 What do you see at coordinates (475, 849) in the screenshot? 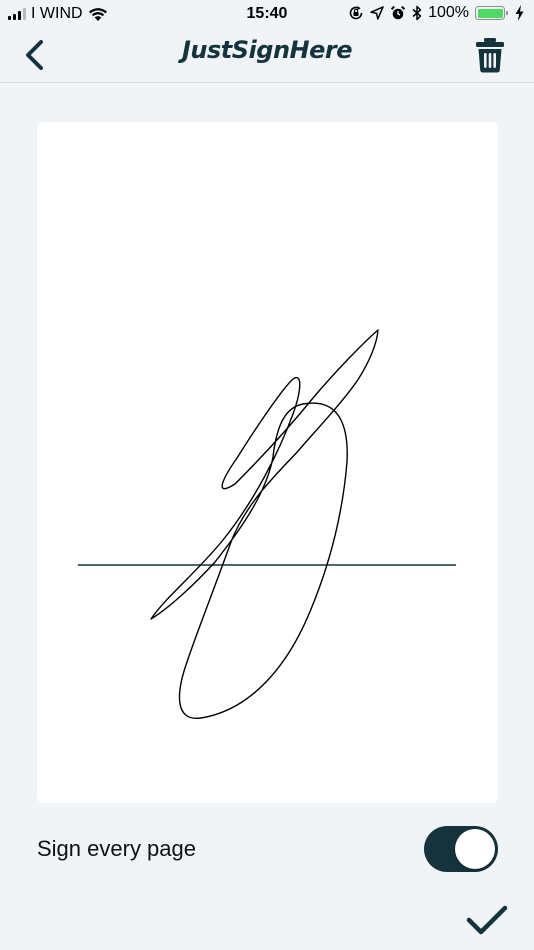
I see `toggle-knob` at bounding box center [475, 849].